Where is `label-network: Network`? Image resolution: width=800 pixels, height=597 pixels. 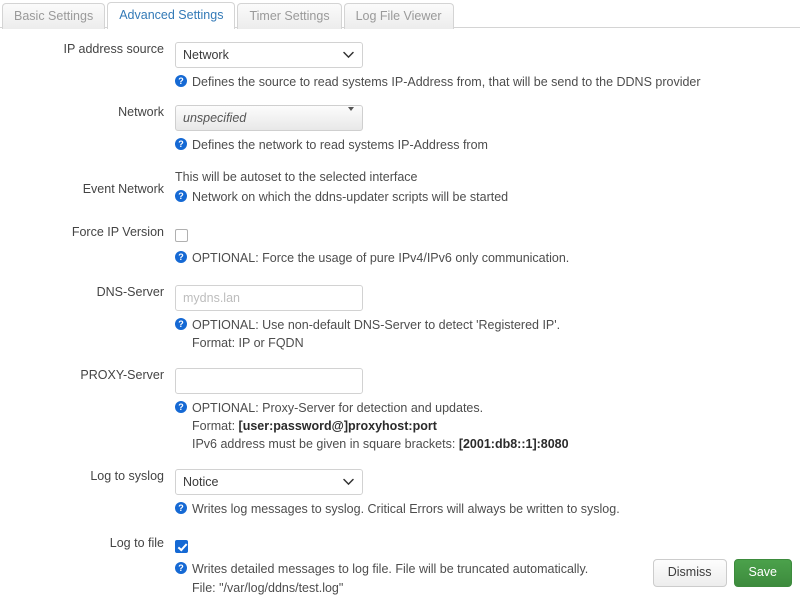
label-network: Network is located at coordinates (87, 112).